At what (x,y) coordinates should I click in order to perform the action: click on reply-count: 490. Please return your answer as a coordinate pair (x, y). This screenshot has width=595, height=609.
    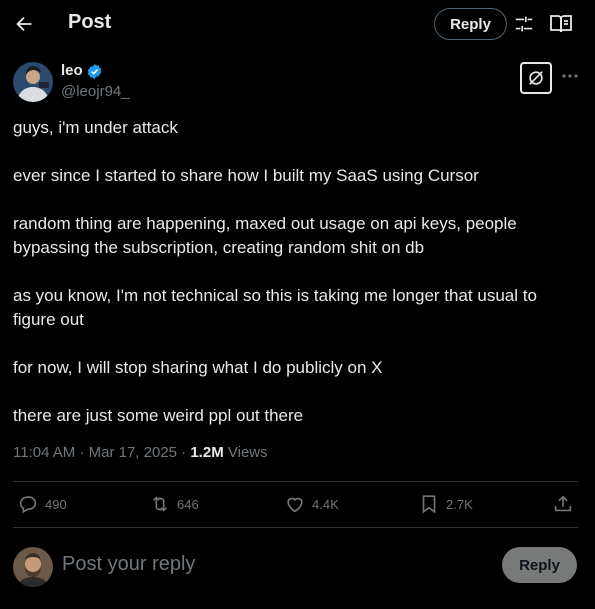
    Looking at the image, I should click on (56, 504).